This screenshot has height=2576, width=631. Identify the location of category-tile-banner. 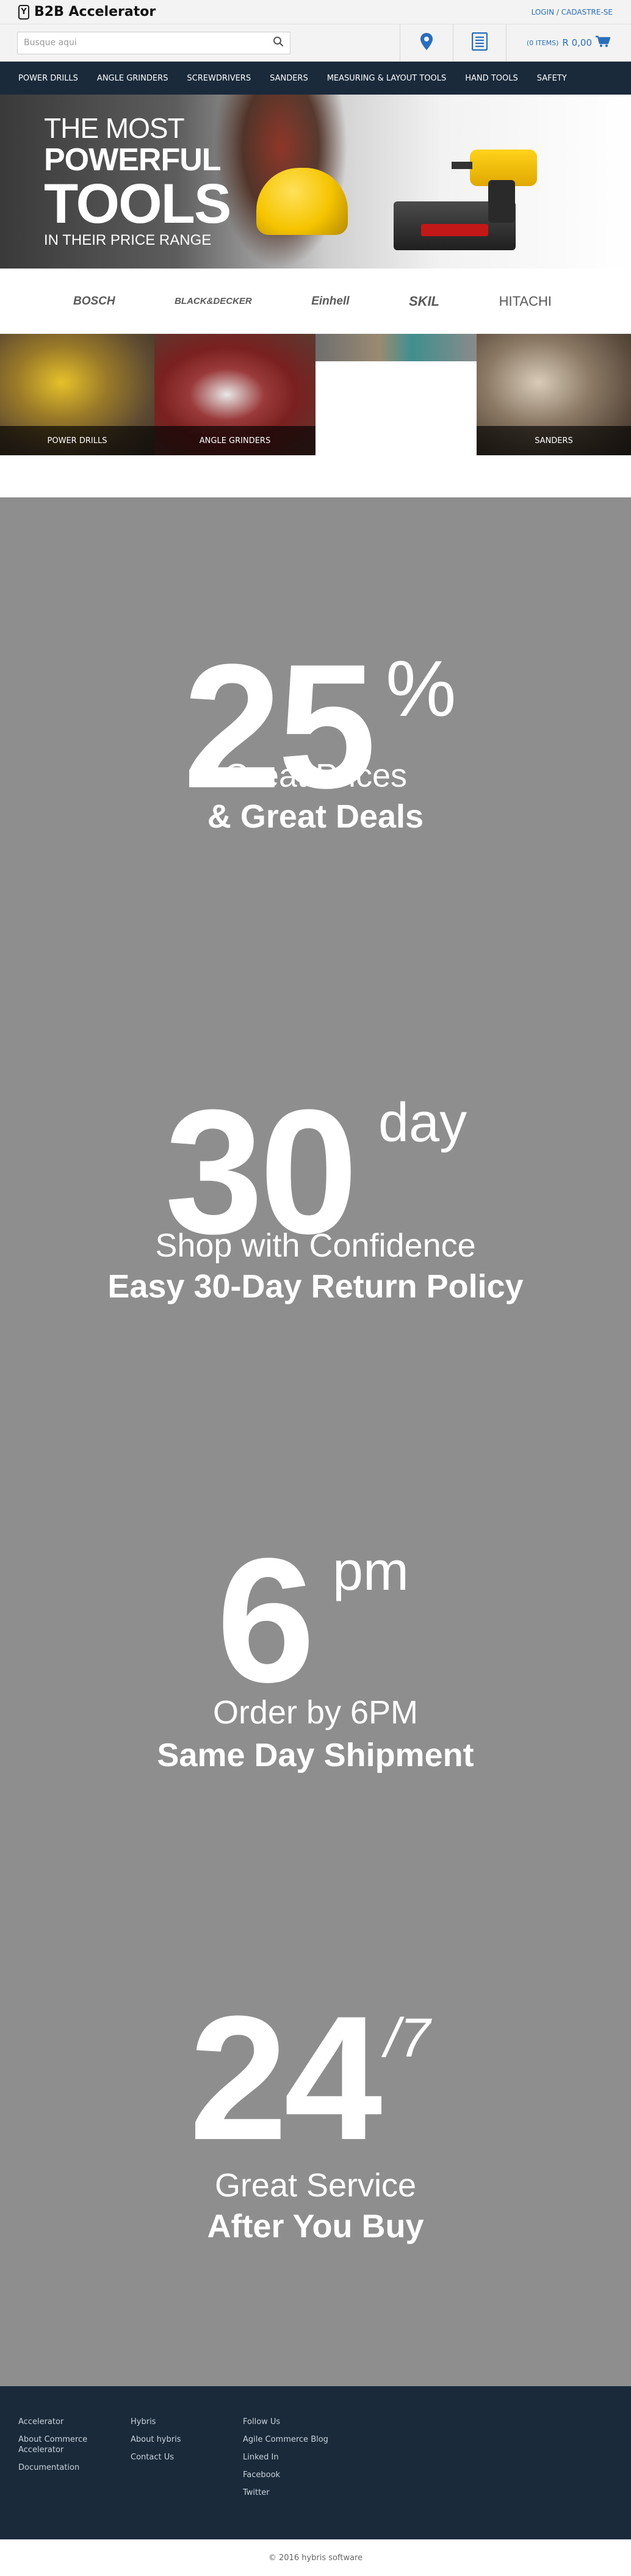
(397, 347).